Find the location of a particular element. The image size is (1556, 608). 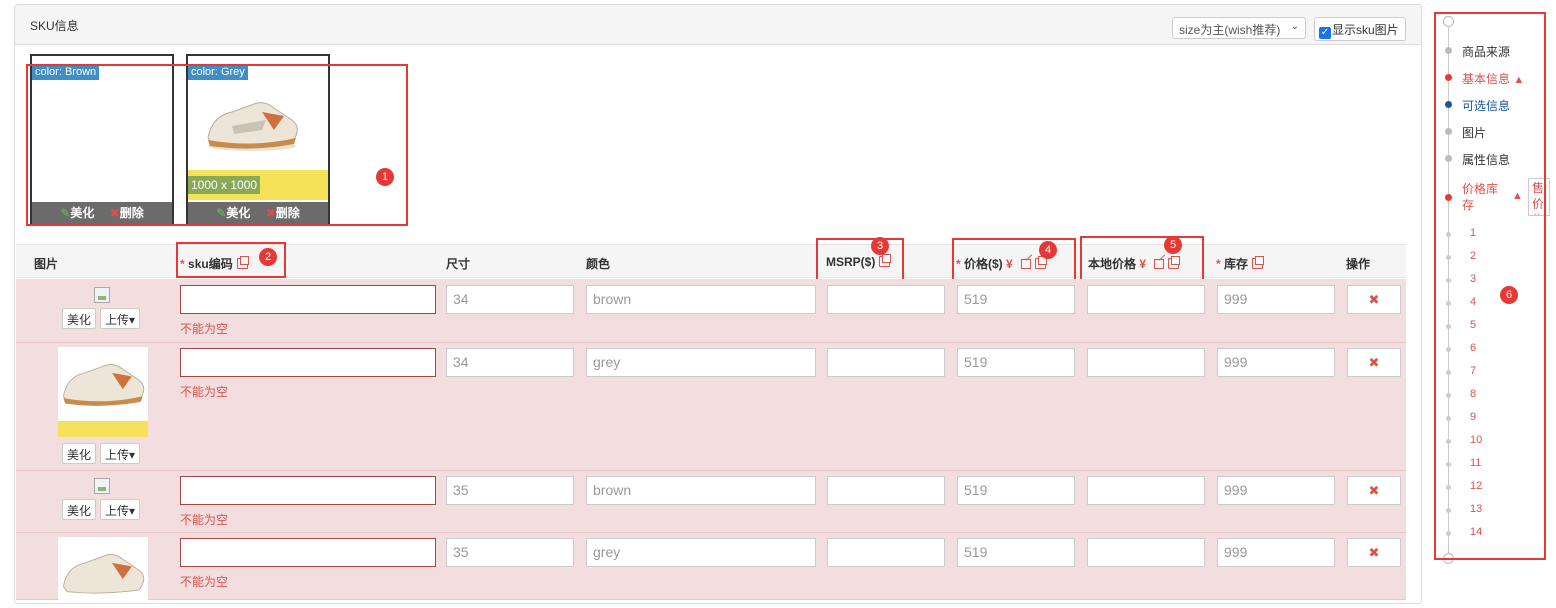

table-row: 美化 上传▾ 不能为空 35 brown 519 999 ✖ is located at coordinates (711, 502).